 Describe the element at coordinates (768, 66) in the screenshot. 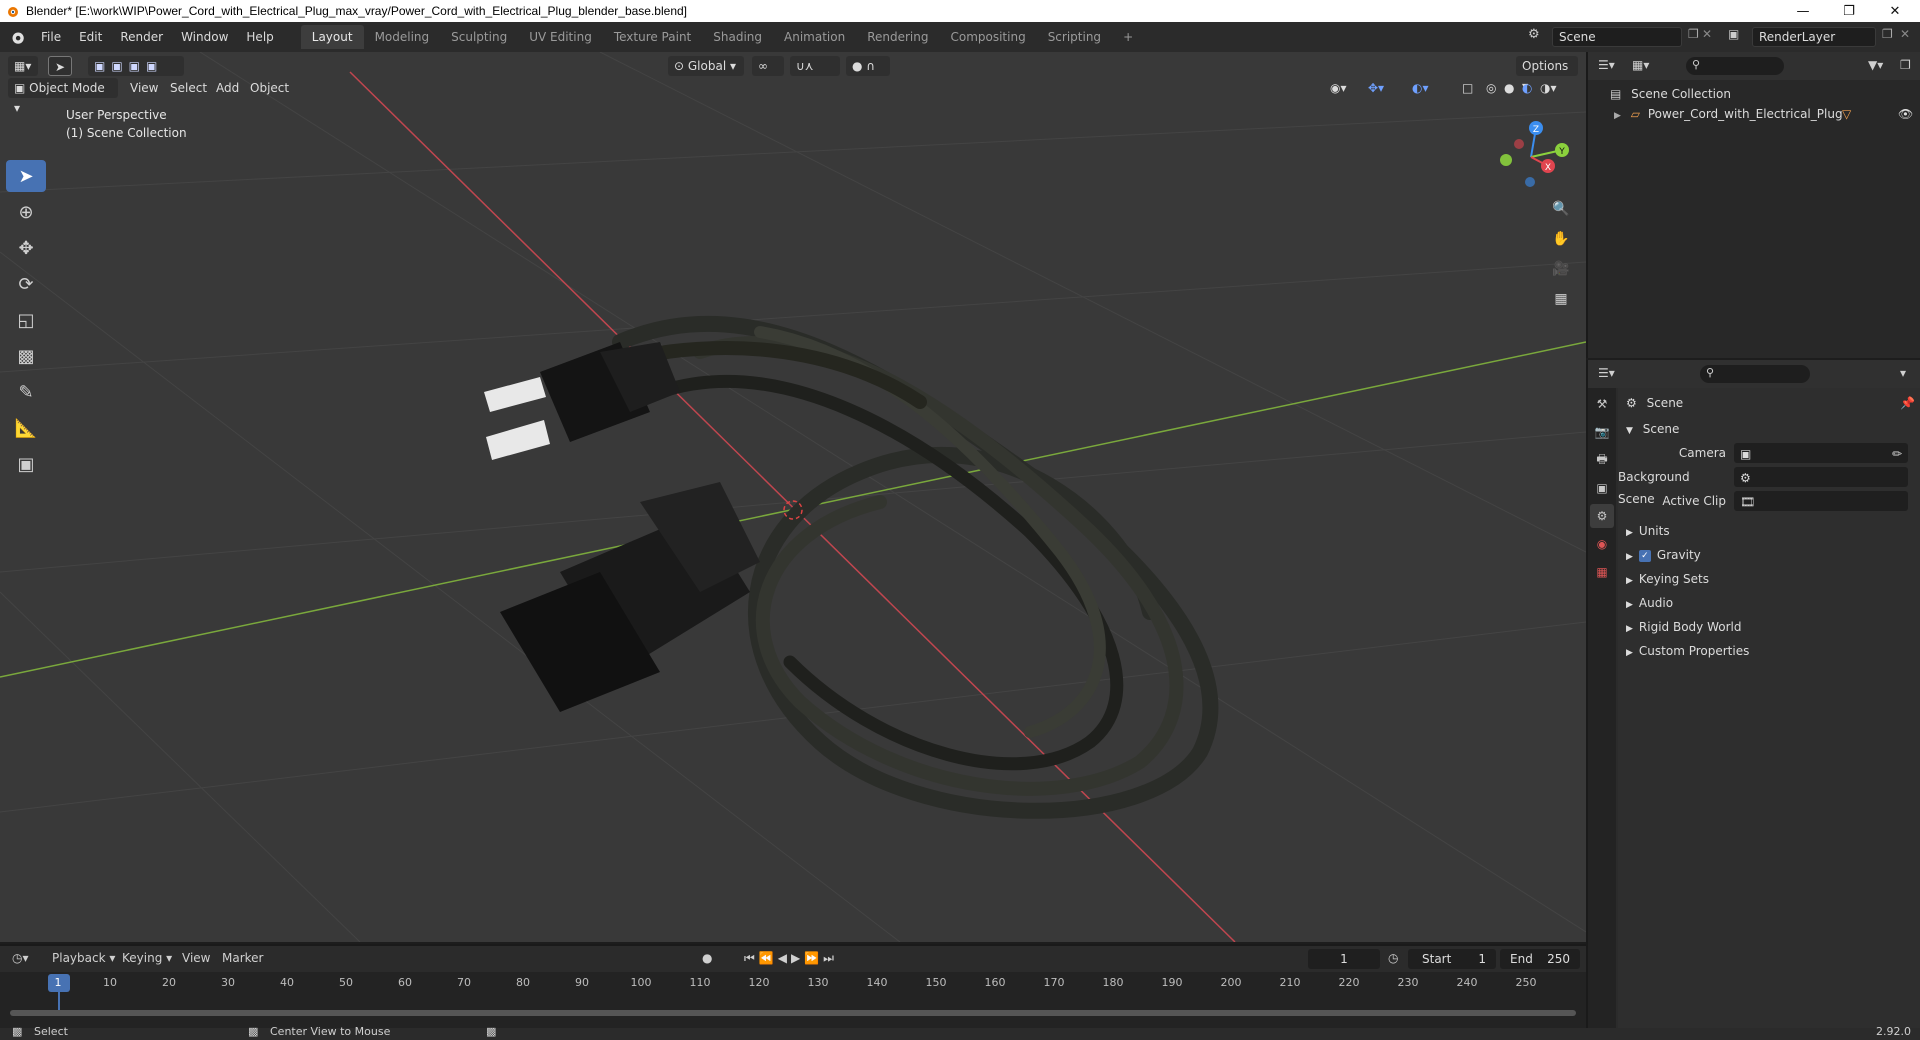

I see `pivot-point-icon: ∞` at that location.